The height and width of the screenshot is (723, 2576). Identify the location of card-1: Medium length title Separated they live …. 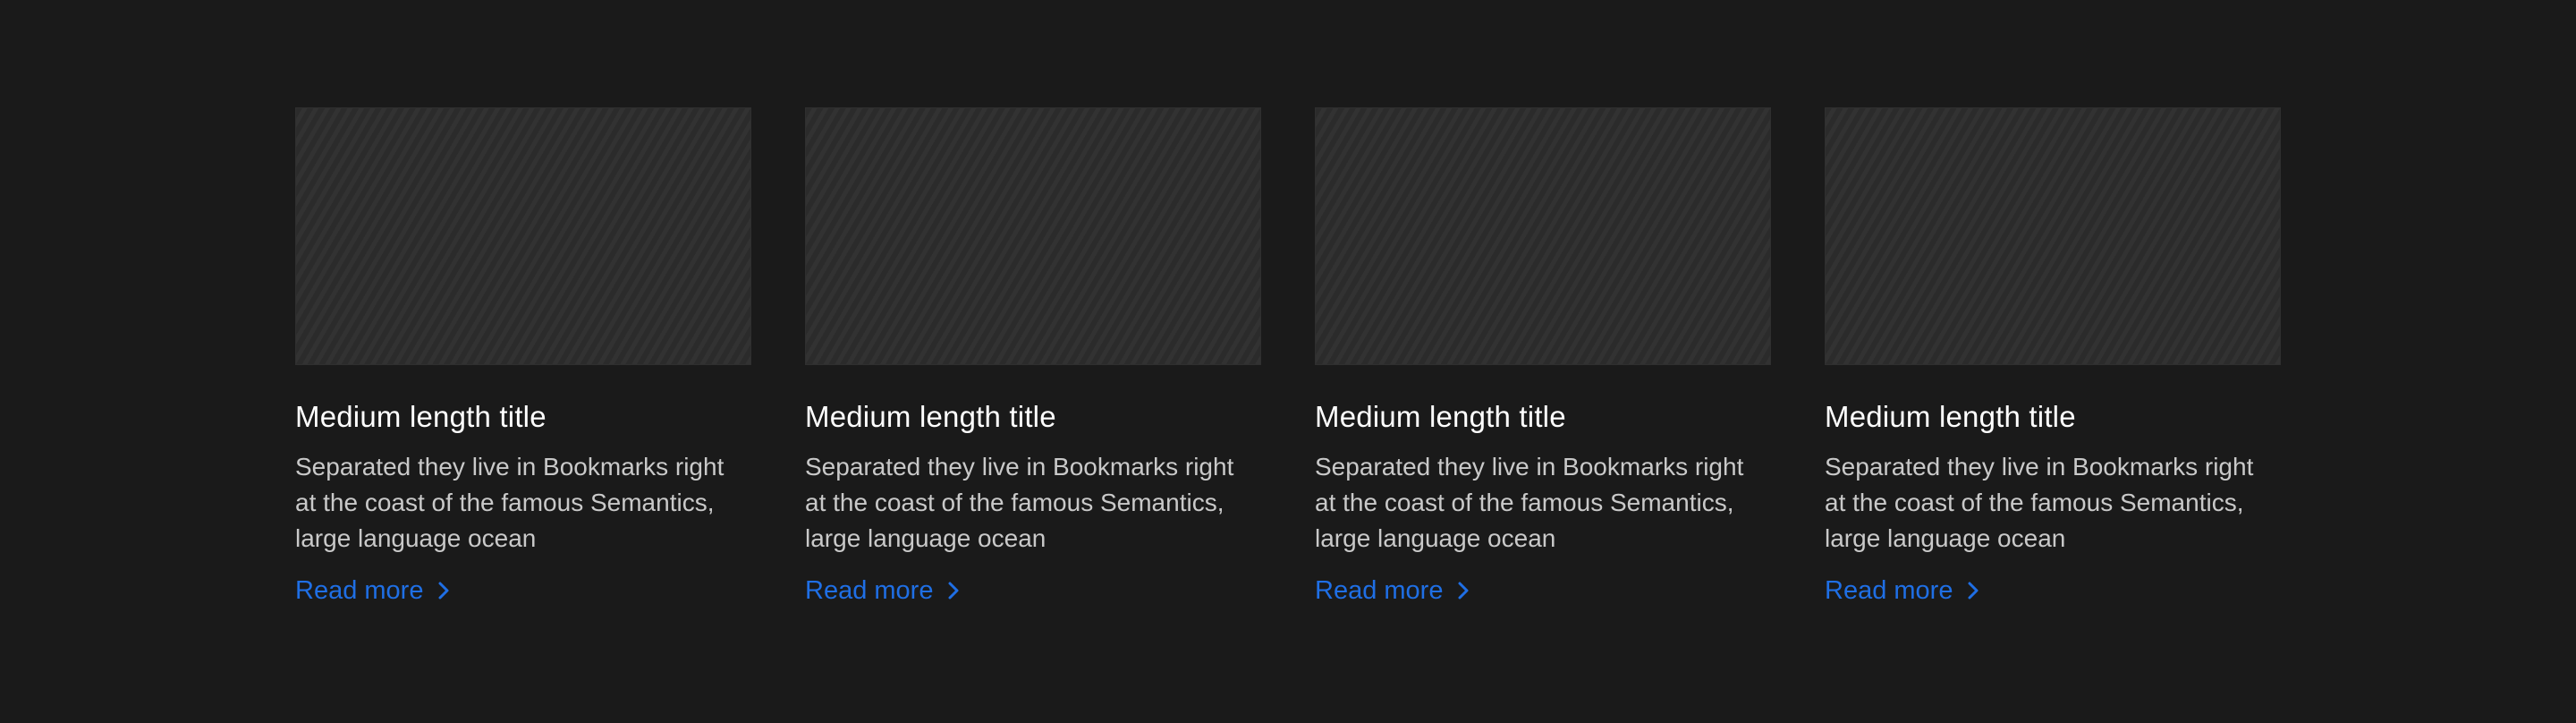
(523, 357).